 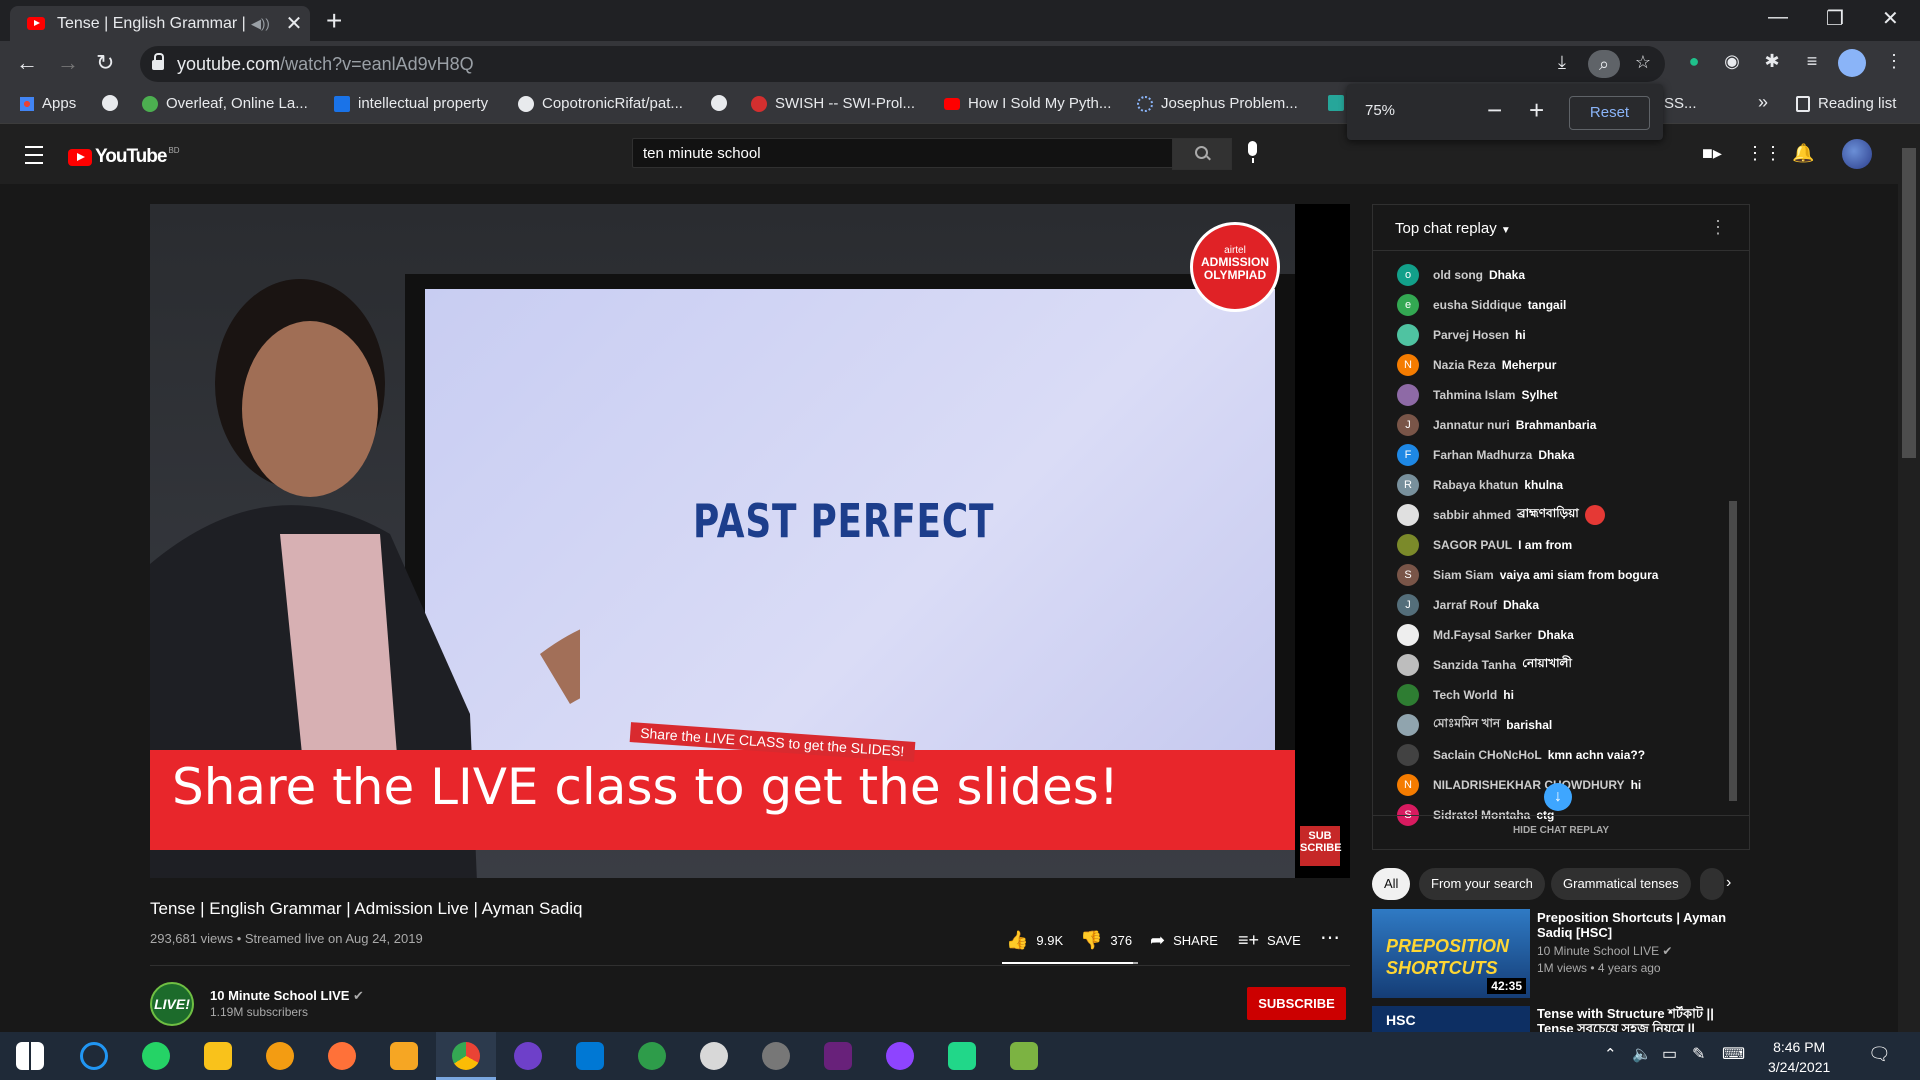 What do you see at coordinates (1485, 635) in the screenshot?
I see `chat-message: Md.Faysal Sarker Dhaka` at bounding box center [1485, 635].